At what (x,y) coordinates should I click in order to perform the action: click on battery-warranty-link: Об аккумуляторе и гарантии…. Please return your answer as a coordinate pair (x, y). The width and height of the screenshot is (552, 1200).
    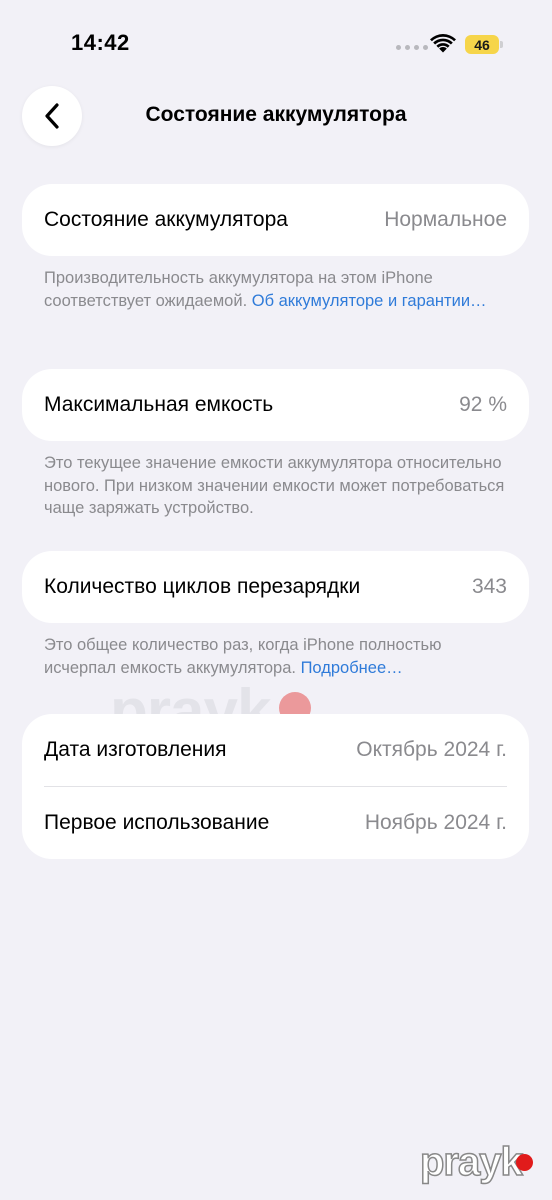
    Looking at the image, I should click on (369, 301).